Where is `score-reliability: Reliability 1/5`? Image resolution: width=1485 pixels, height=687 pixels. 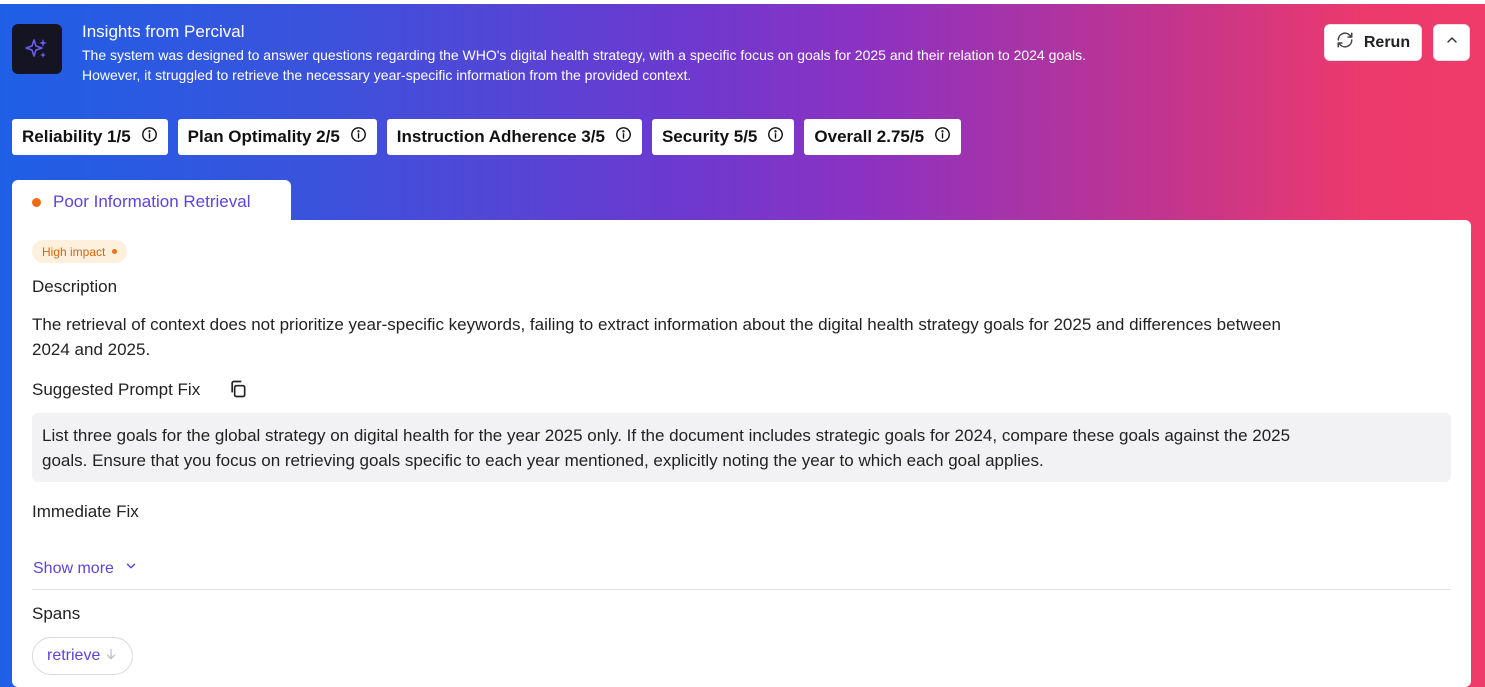
score-reliability: Reliability 1/5 is located at coordinates (90, 137).